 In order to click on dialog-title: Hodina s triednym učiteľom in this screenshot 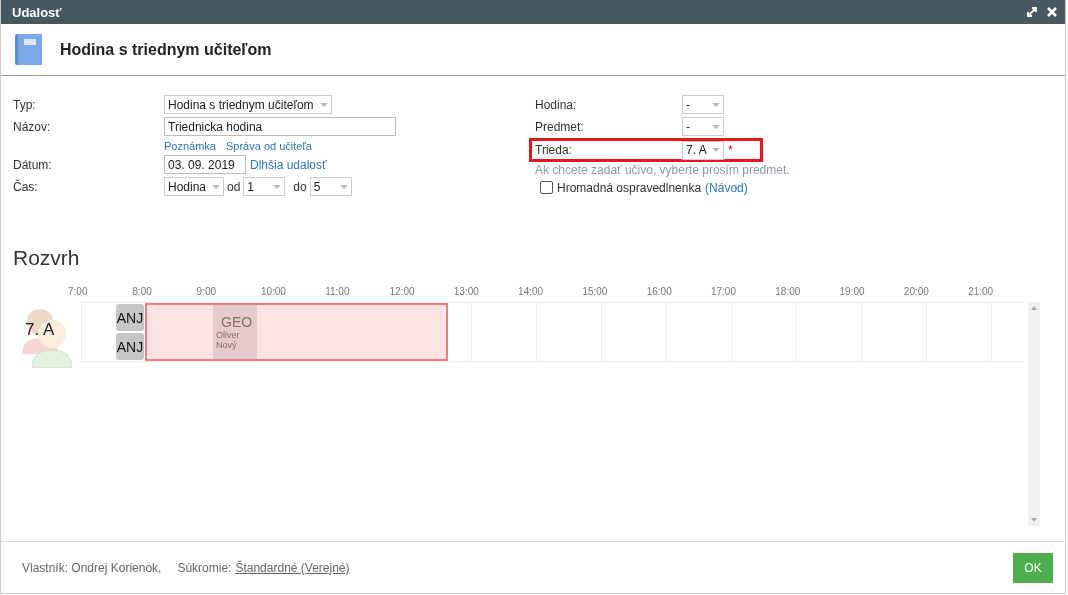, I will do `click(166, 49)`.